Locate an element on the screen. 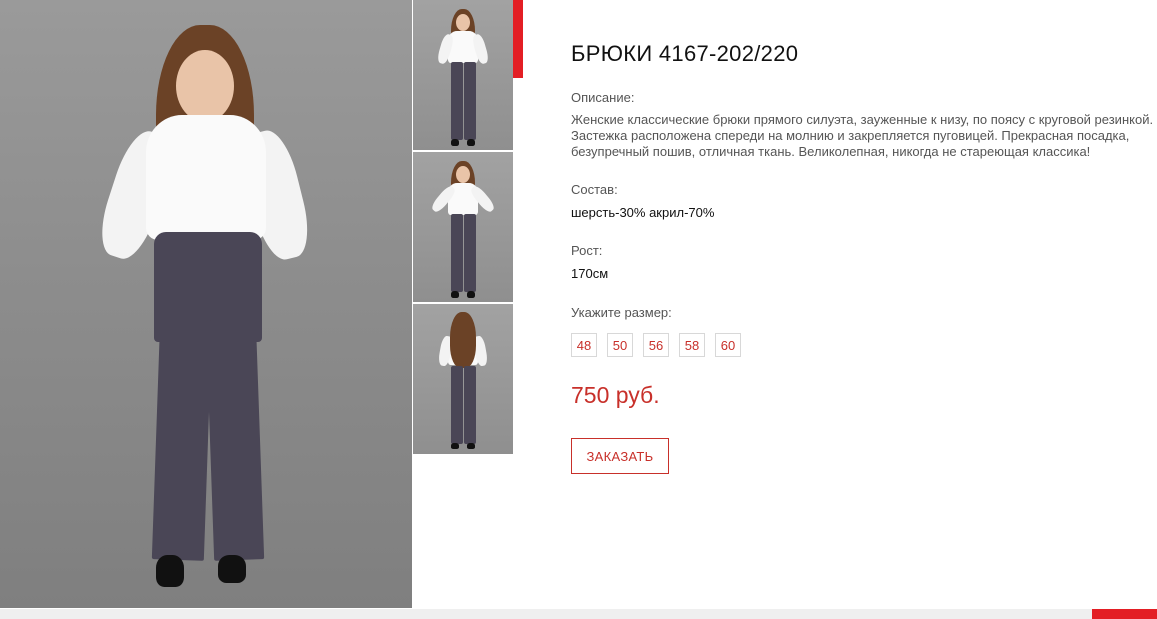  thumbnail-back is located at coordinates (463, 379).